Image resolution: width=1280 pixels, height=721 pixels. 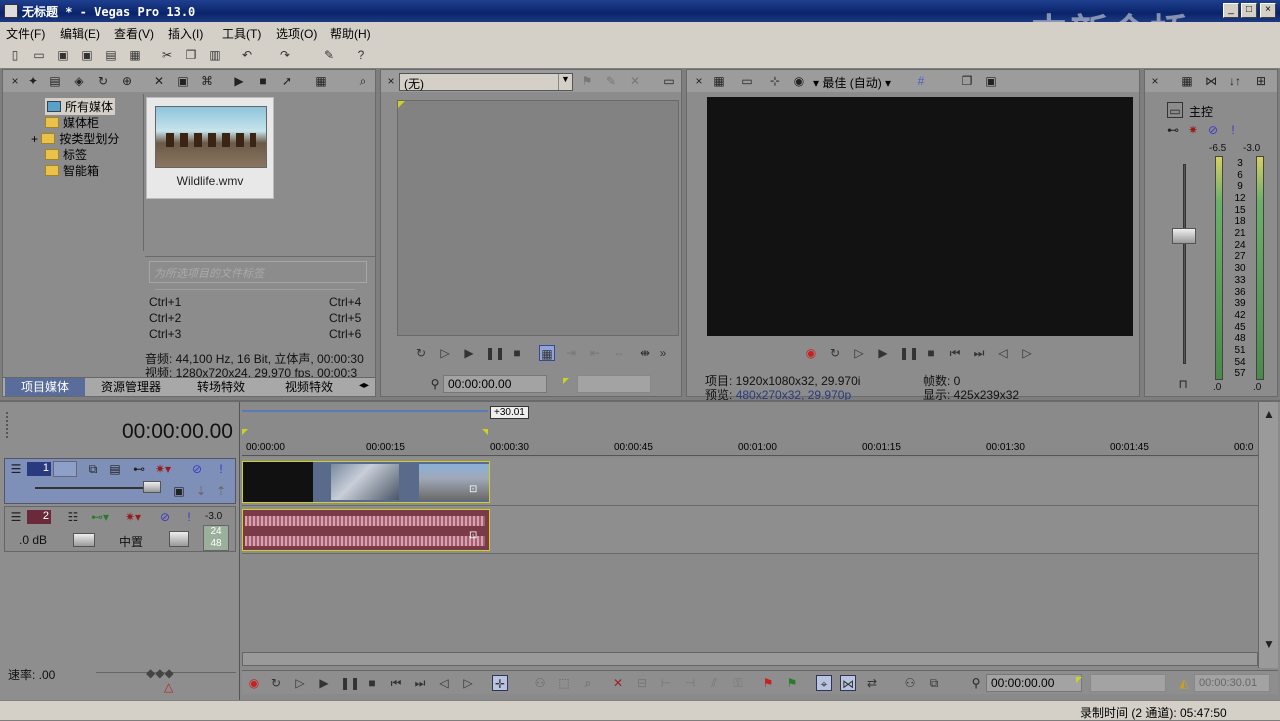 I want to click on tab-project-media: 项目媒体, so click(x=45, y=387).